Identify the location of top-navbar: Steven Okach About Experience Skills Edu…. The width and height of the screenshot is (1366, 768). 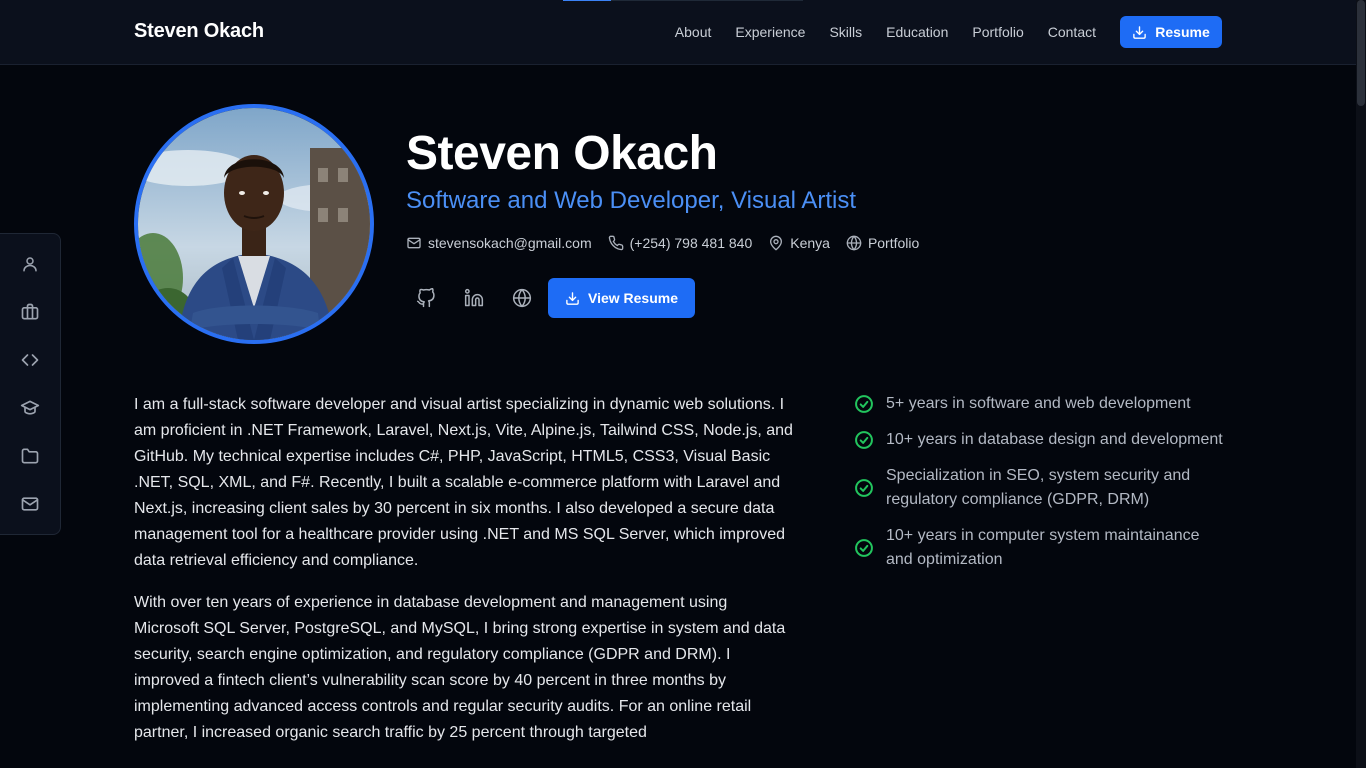
(678, 32).